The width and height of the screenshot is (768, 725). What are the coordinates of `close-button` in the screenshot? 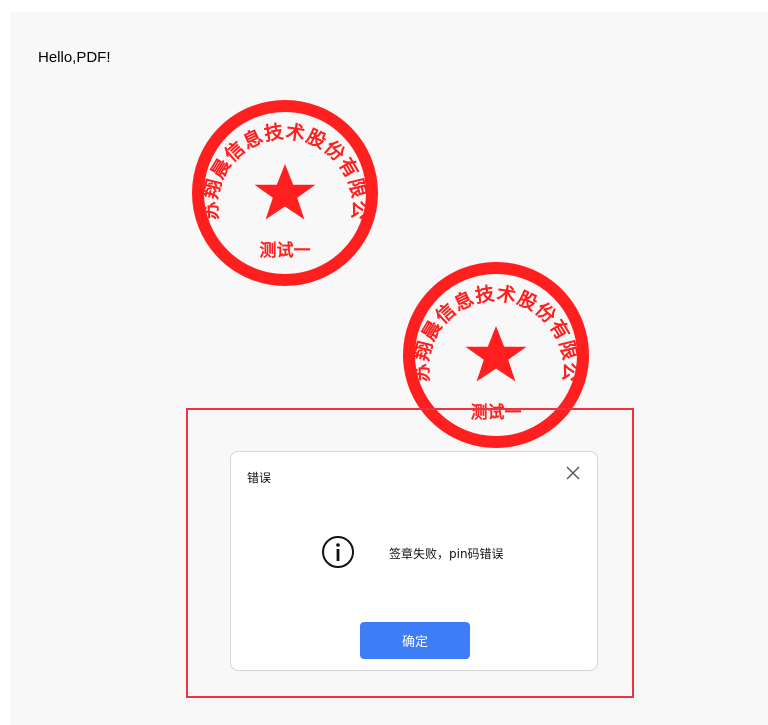 It's located at (573, 473).